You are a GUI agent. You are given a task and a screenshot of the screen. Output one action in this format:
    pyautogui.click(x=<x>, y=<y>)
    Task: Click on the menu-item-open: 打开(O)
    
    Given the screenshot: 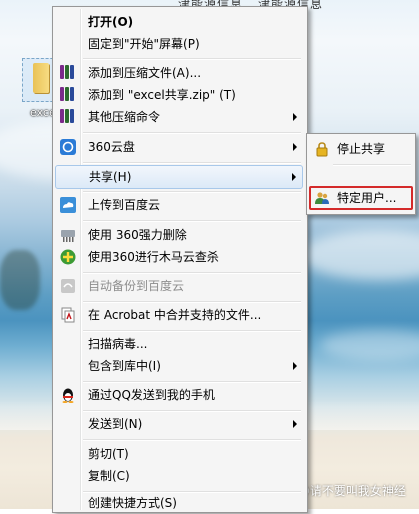 What is the action you would take?
    pyautogui.click(x=179, y=22)
    